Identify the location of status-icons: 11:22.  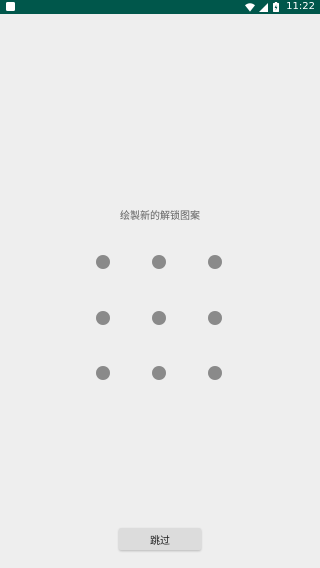
(280, 7).